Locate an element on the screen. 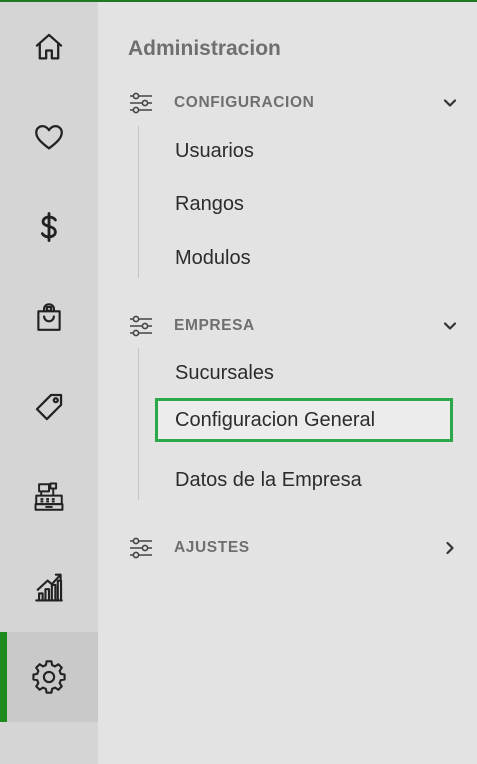  sidebar-item-settings is located at coordinates (49, 677).